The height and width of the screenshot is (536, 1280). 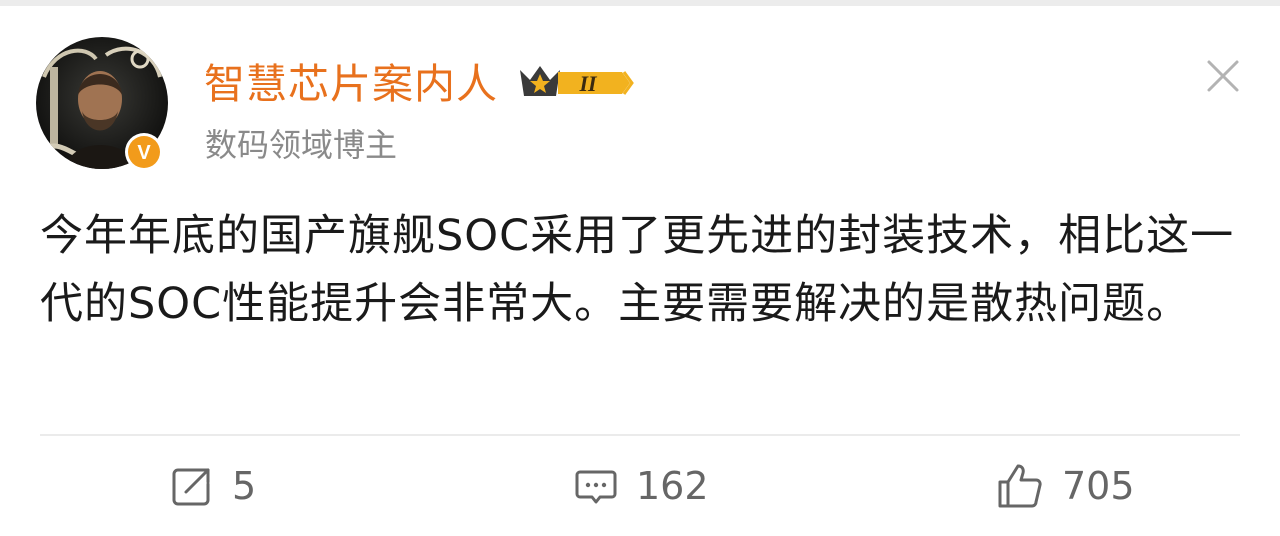 I want to click on thumbs-up-icon, so click(x=1020, y=486).